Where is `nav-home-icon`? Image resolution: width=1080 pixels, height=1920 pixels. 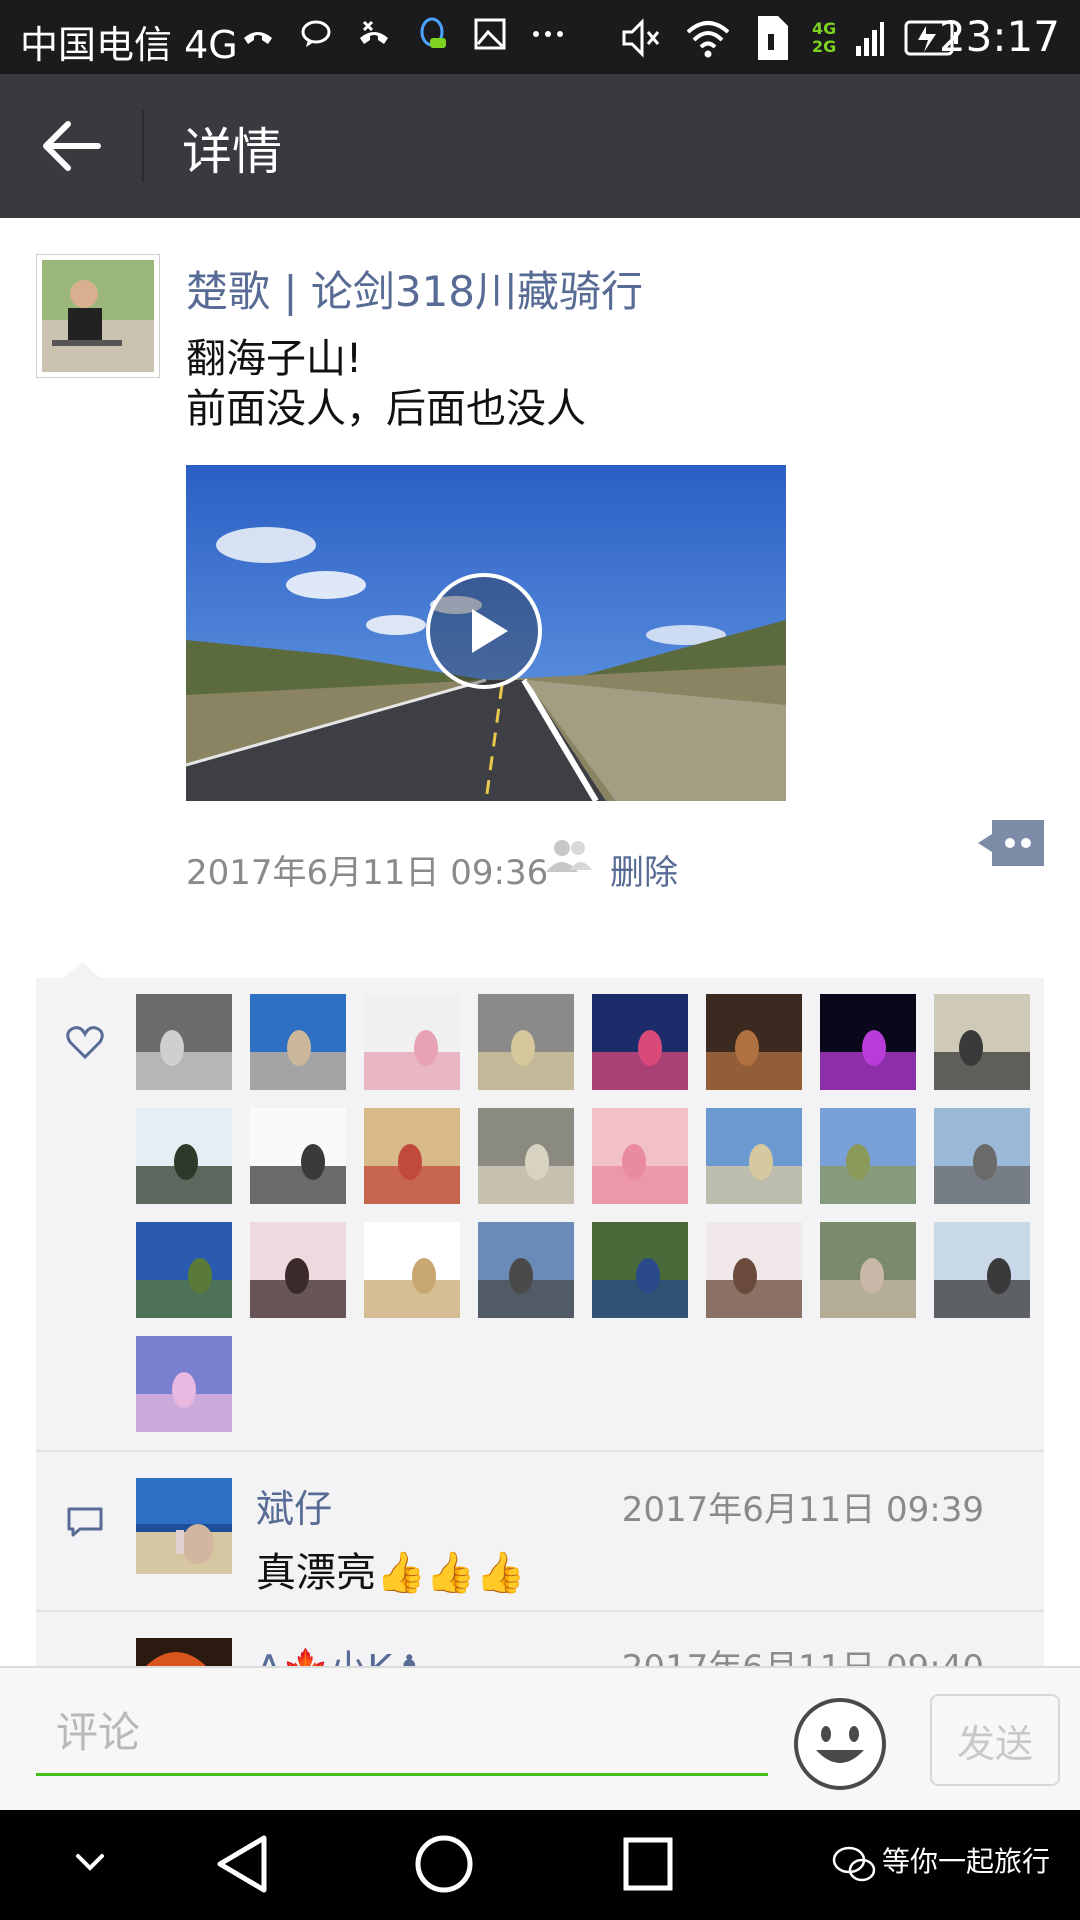
nav-home-icon is located at coordinates (444, 1864).